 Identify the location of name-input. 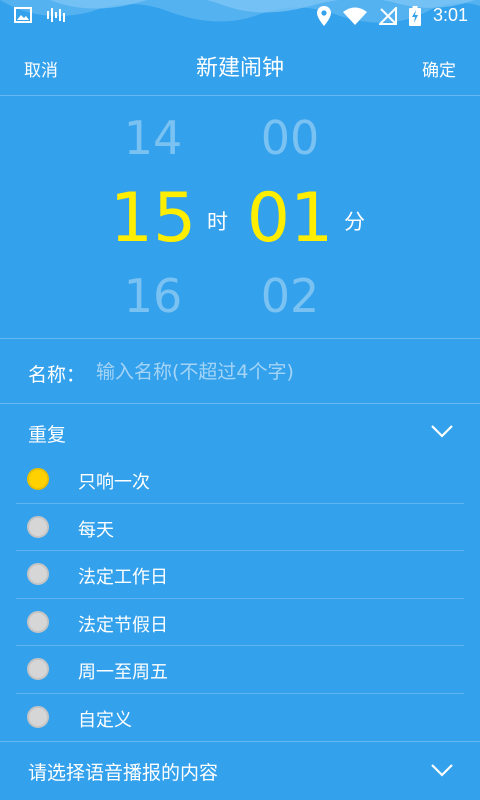
(276, 372).